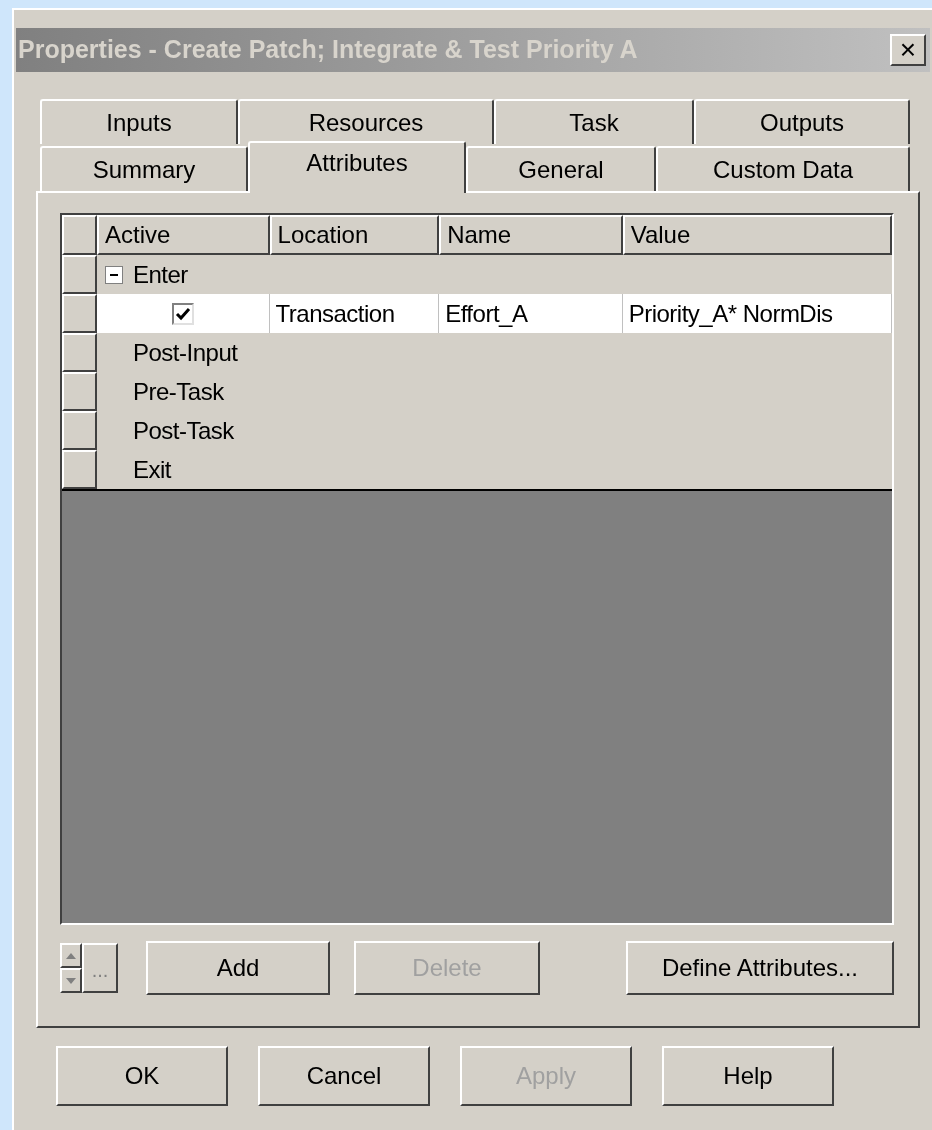  I want to click on column-header: Active, so click(183, 235).